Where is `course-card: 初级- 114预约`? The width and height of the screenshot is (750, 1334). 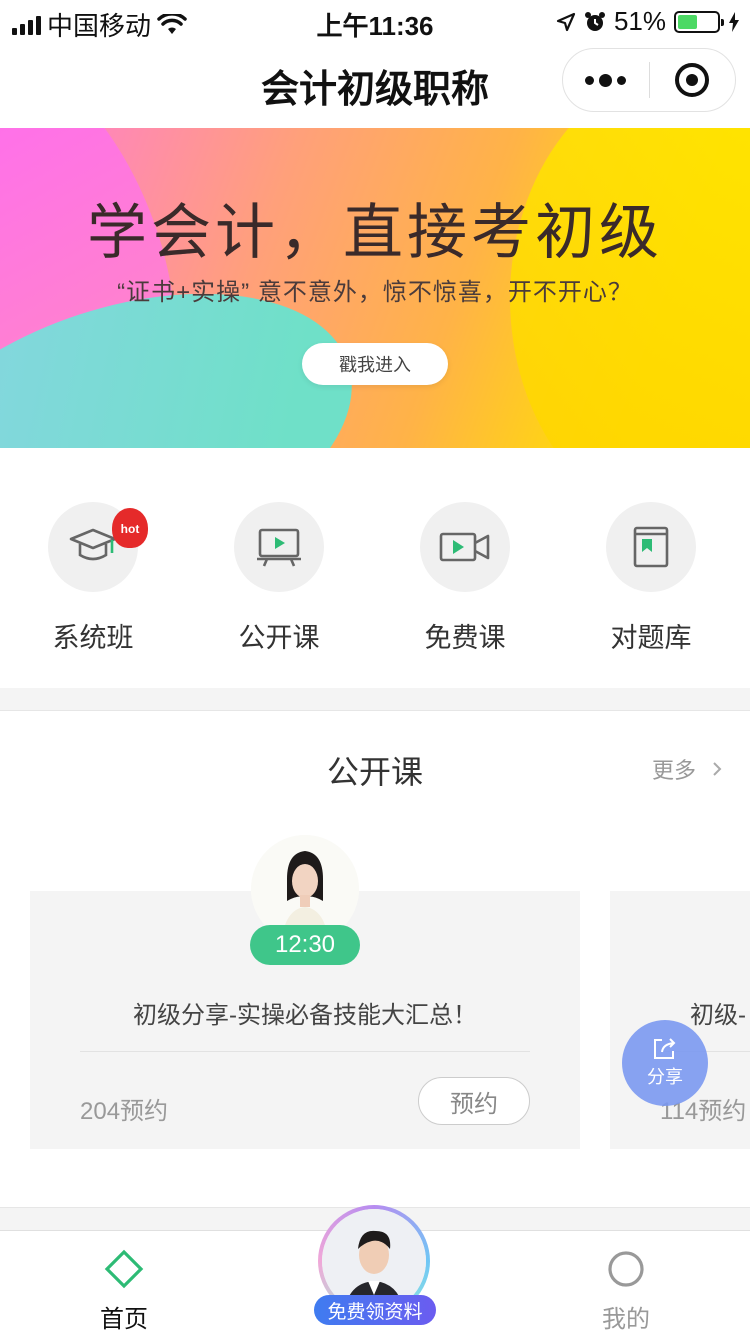
course-card: 初级- 114预约 is located at coordinates (680, 1020).